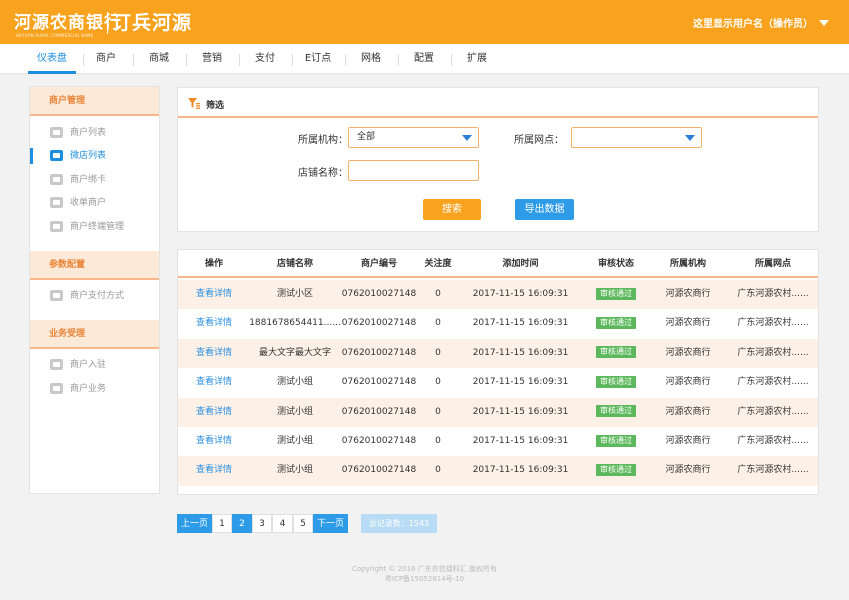 Image resolution: width=849 pixels, height=600 pixels. Describe the element at coordinates (477, 59) in the screenshot. I see `nav-extend: 扩展` at that location.